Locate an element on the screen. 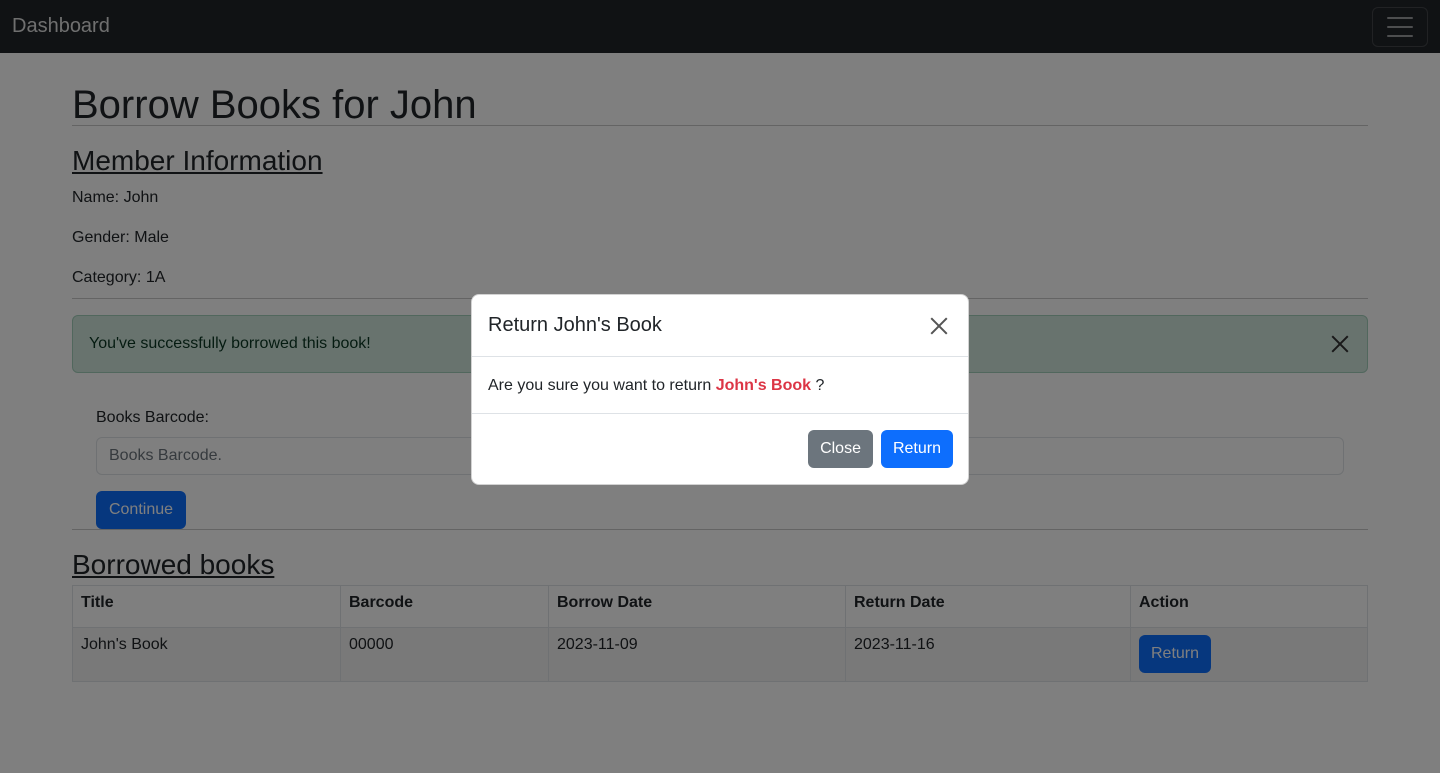 This screenshot has height=773, width=1440. modal-footer: Close Return is located at coordinates (720, 449).